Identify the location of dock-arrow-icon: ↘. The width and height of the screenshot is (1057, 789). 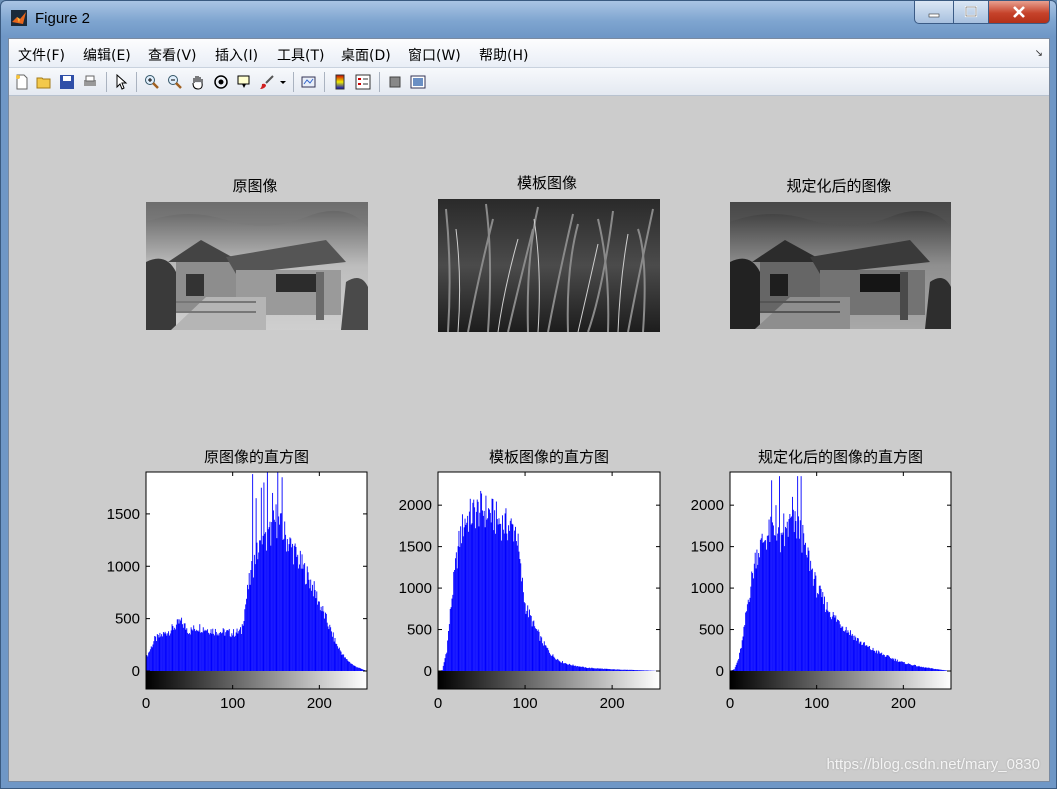
(1039, 53).